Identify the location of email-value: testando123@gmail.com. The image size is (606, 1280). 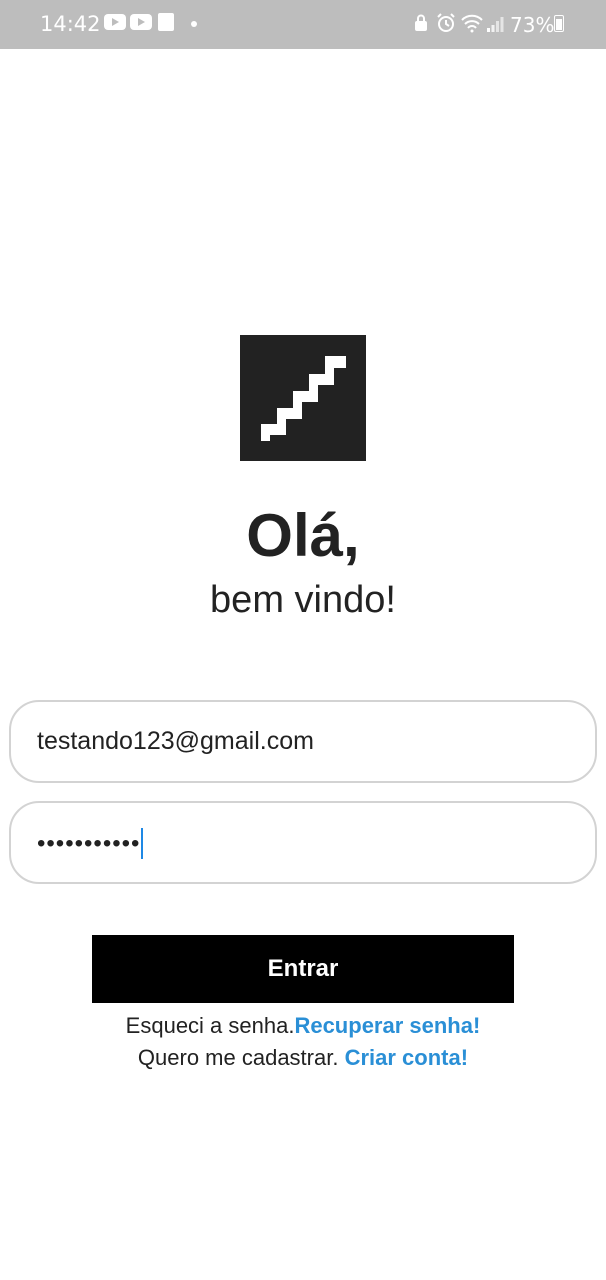
(175, 741).